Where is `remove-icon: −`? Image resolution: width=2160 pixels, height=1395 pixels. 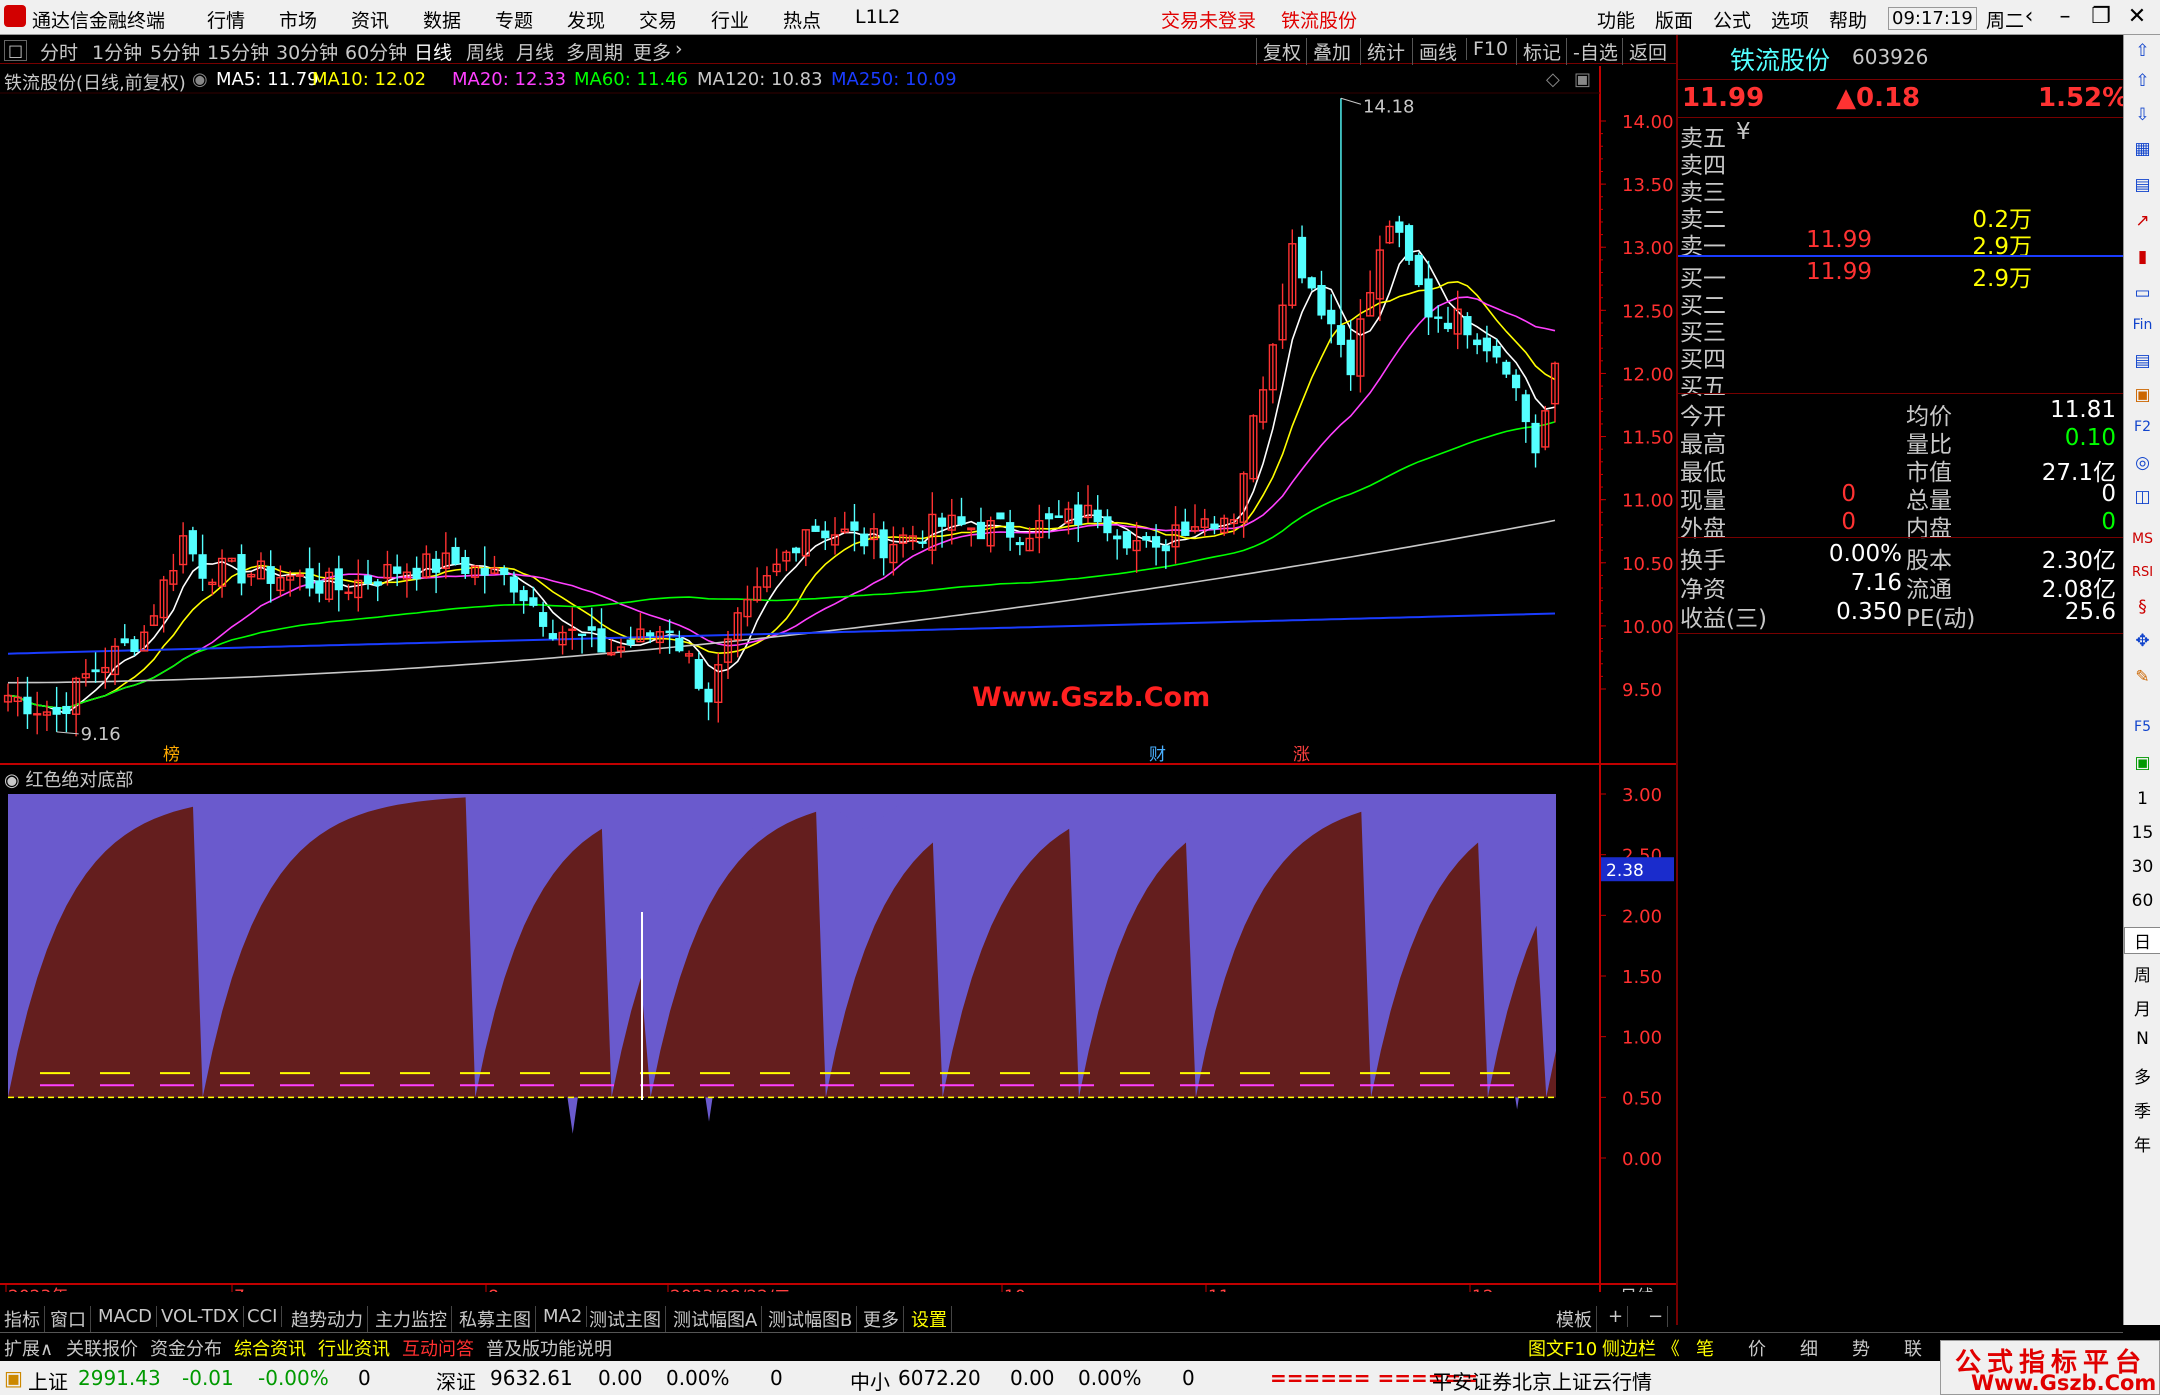
remove-icon: − is located at coordinates (1658, 1316).